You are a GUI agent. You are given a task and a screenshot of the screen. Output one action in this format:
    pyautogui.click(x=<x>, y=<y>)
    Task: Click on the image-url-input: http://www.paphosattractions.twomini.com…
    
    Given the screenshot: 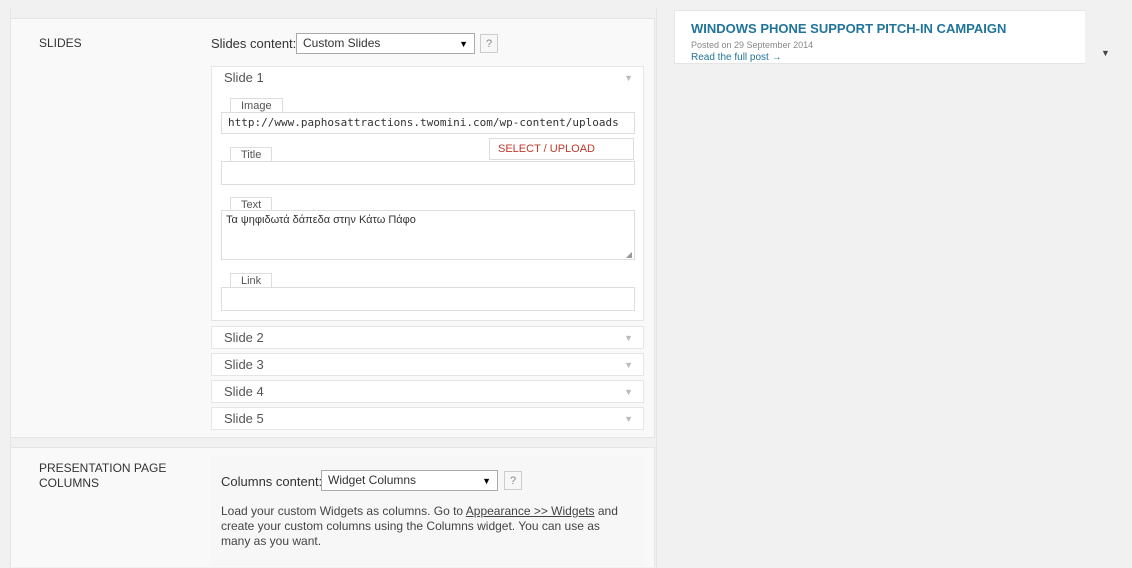 What is the action you would take?
    pyautogui.click(x=428, y=123)
    